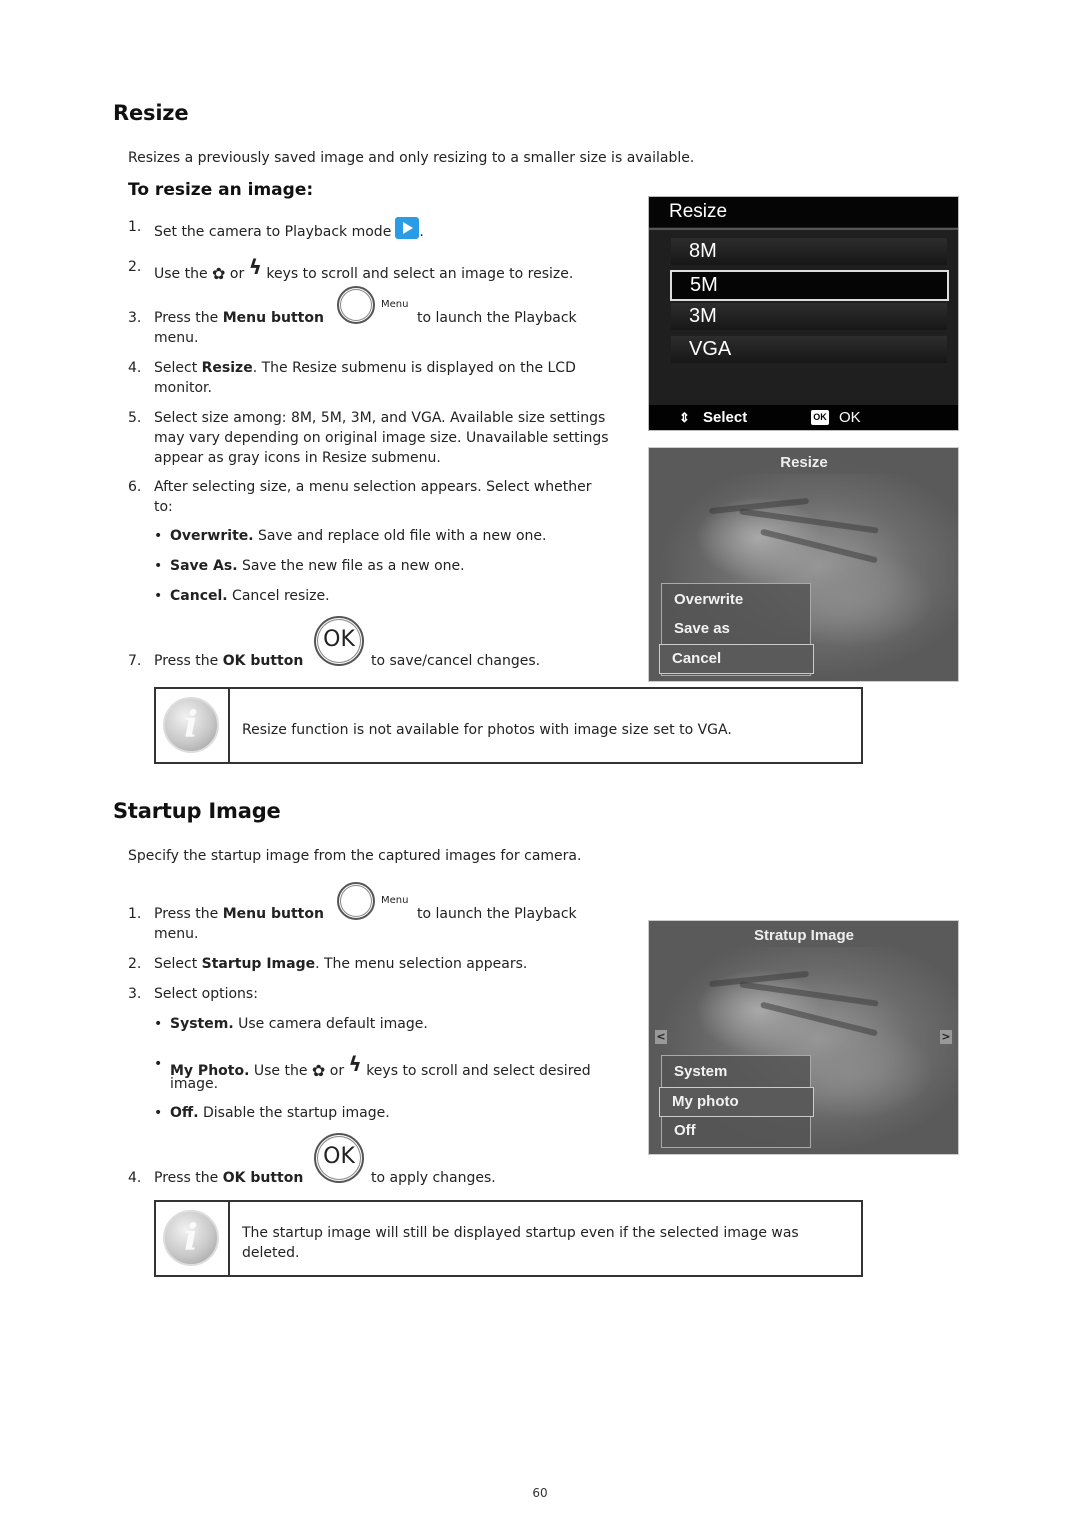  Describe the element at coordinates (809, 316) in the screenshot. I see `lcd-option-3m: 3M` at that location.